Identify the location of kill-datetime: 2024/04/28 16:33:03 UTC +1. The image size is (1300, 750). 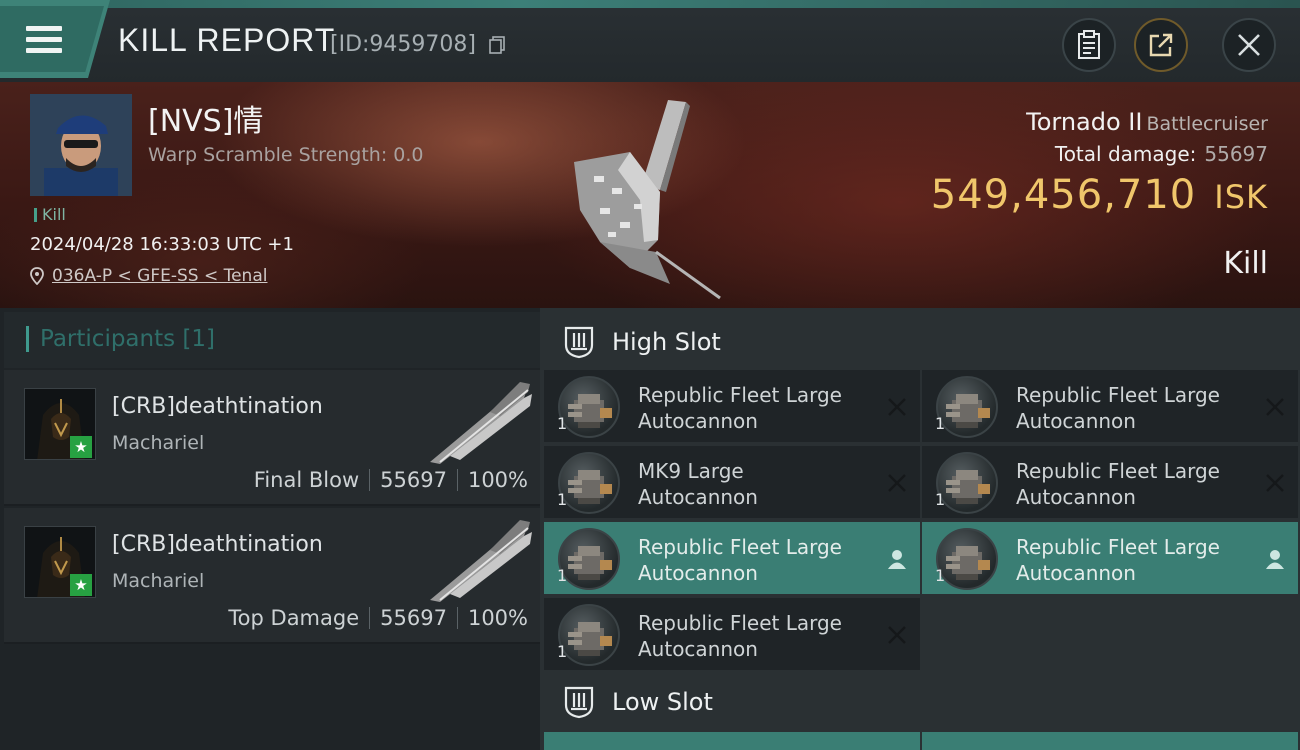
(162, 244).